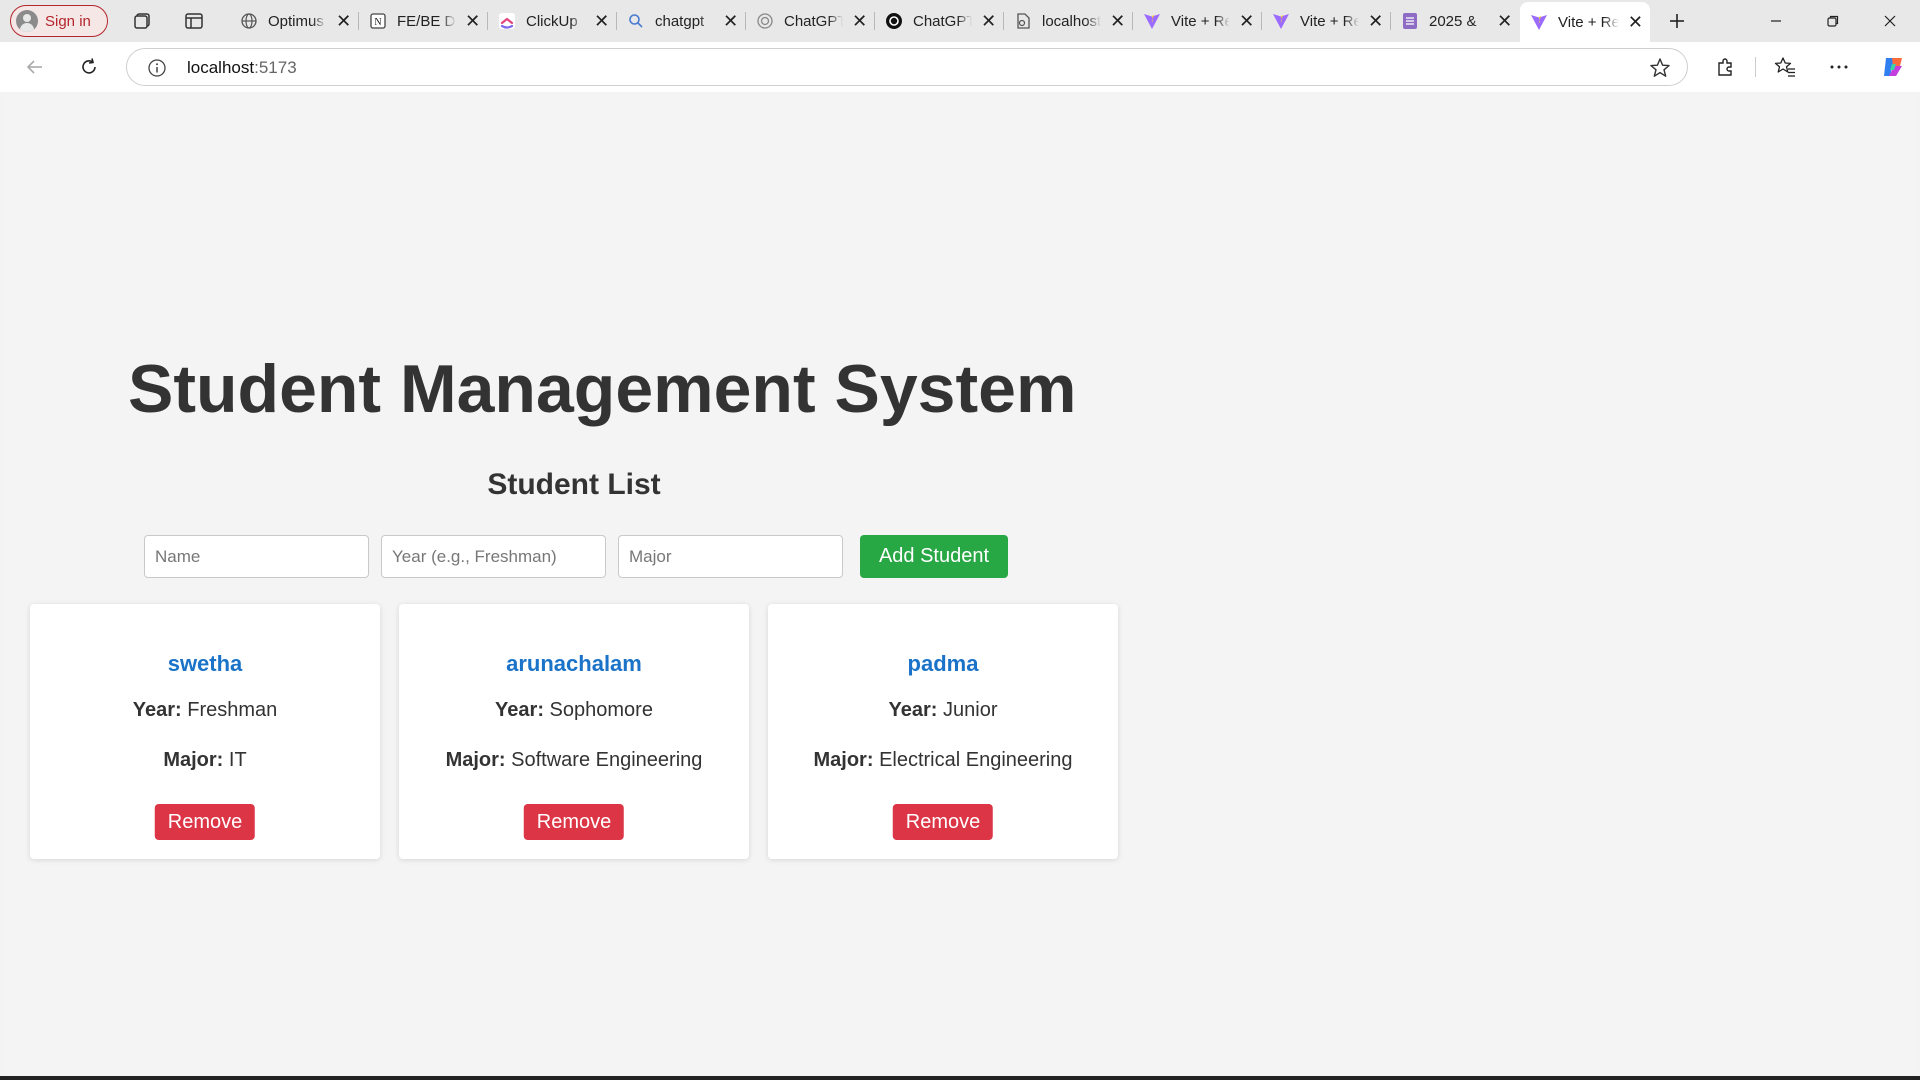 This screenshot has width=1920, height=1080. Describe the element at coordinates (205, 731) in the screenshot. I see `student-card: swetha Year: Freshman Major: IT Remove` at that location.